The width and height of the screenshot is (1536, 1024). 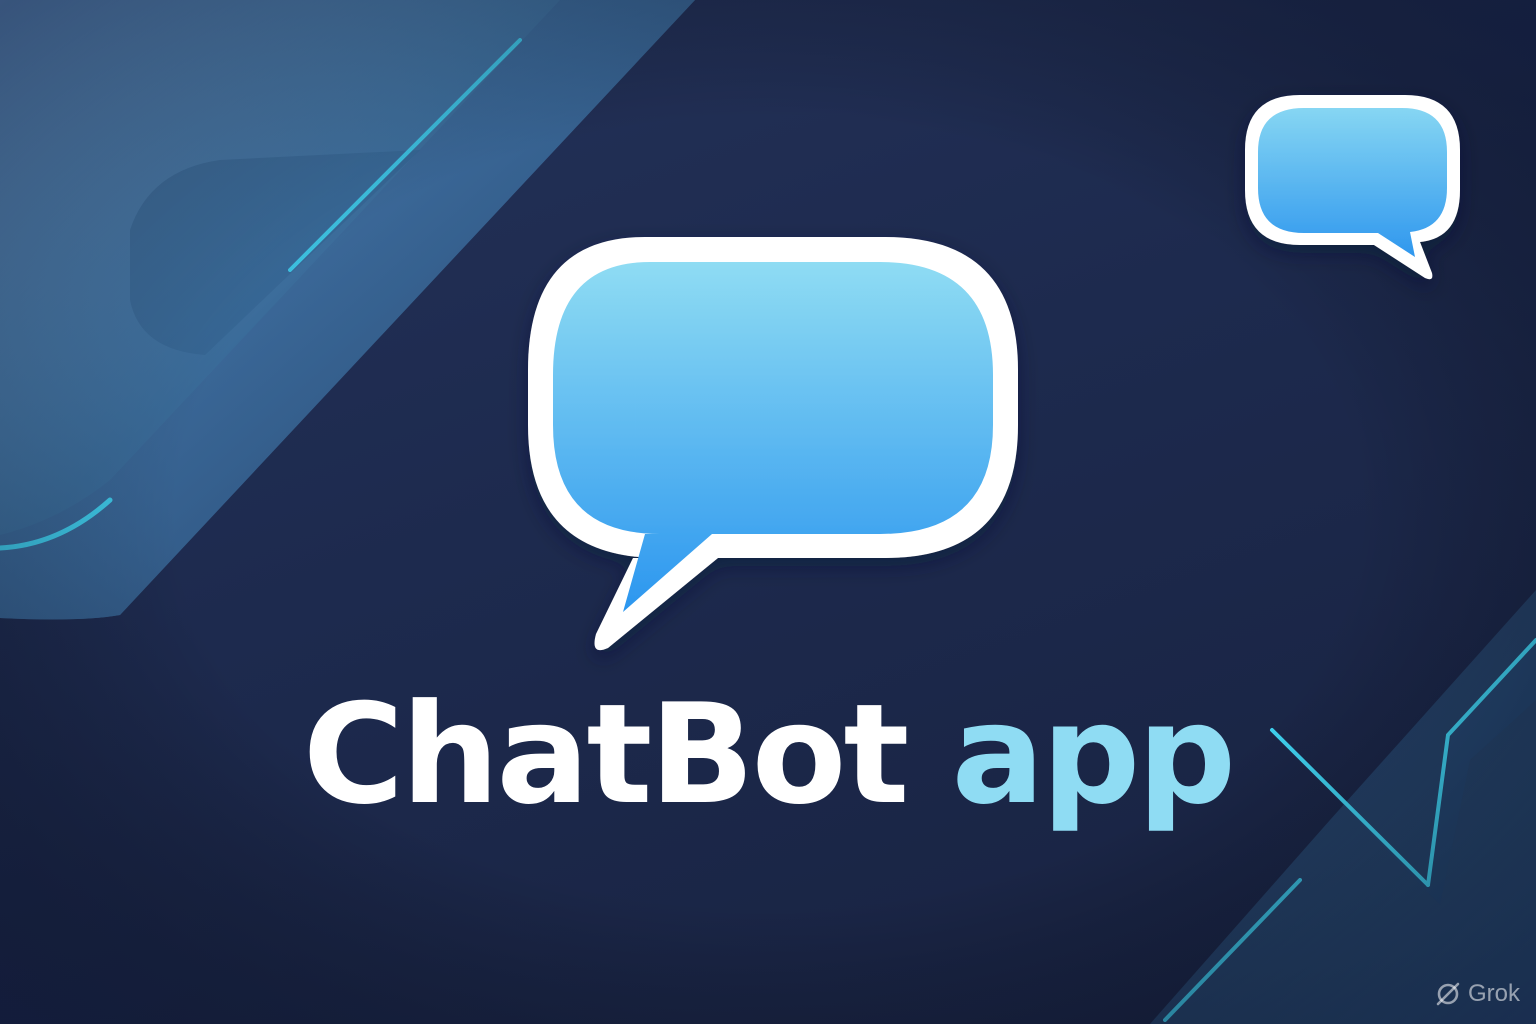 What do you see at coordinates (1493, 993) in the screenshot?
I see `watermark-text: Grok` at bounding box center [1493, 993].